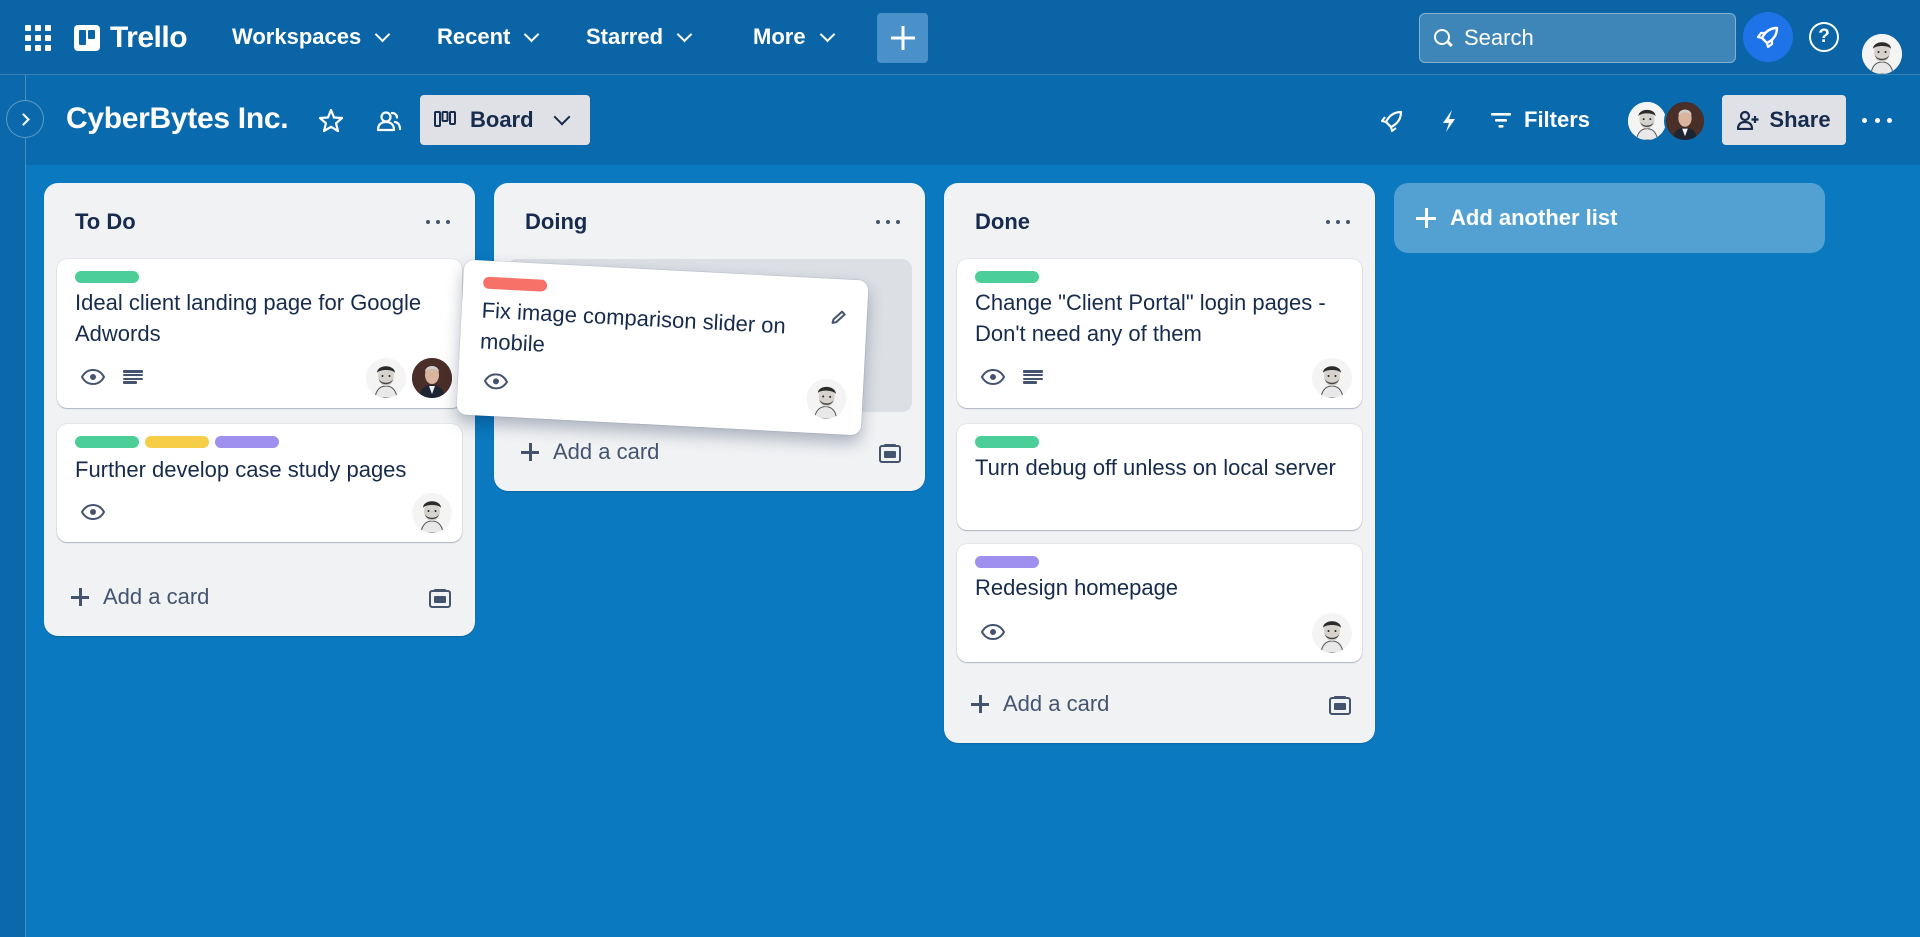 The height and width of the screenshot is (937, 1920). I want to click on board-view-label: Board, so click(502, 119).